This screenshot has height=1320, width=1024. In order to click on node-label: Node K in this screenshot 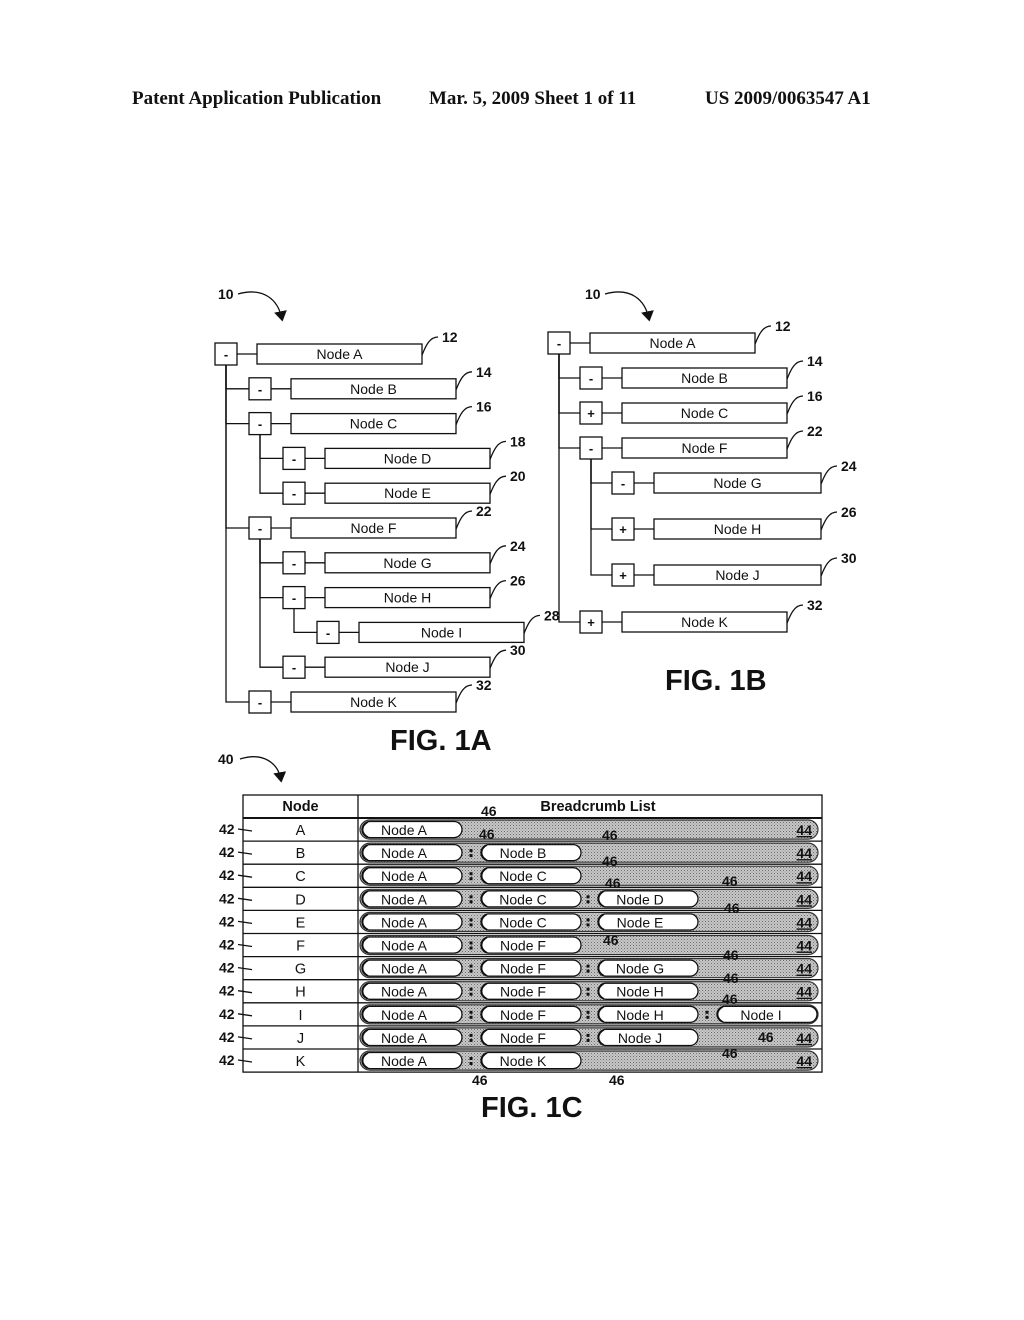, I will do `click(373, 702)`.